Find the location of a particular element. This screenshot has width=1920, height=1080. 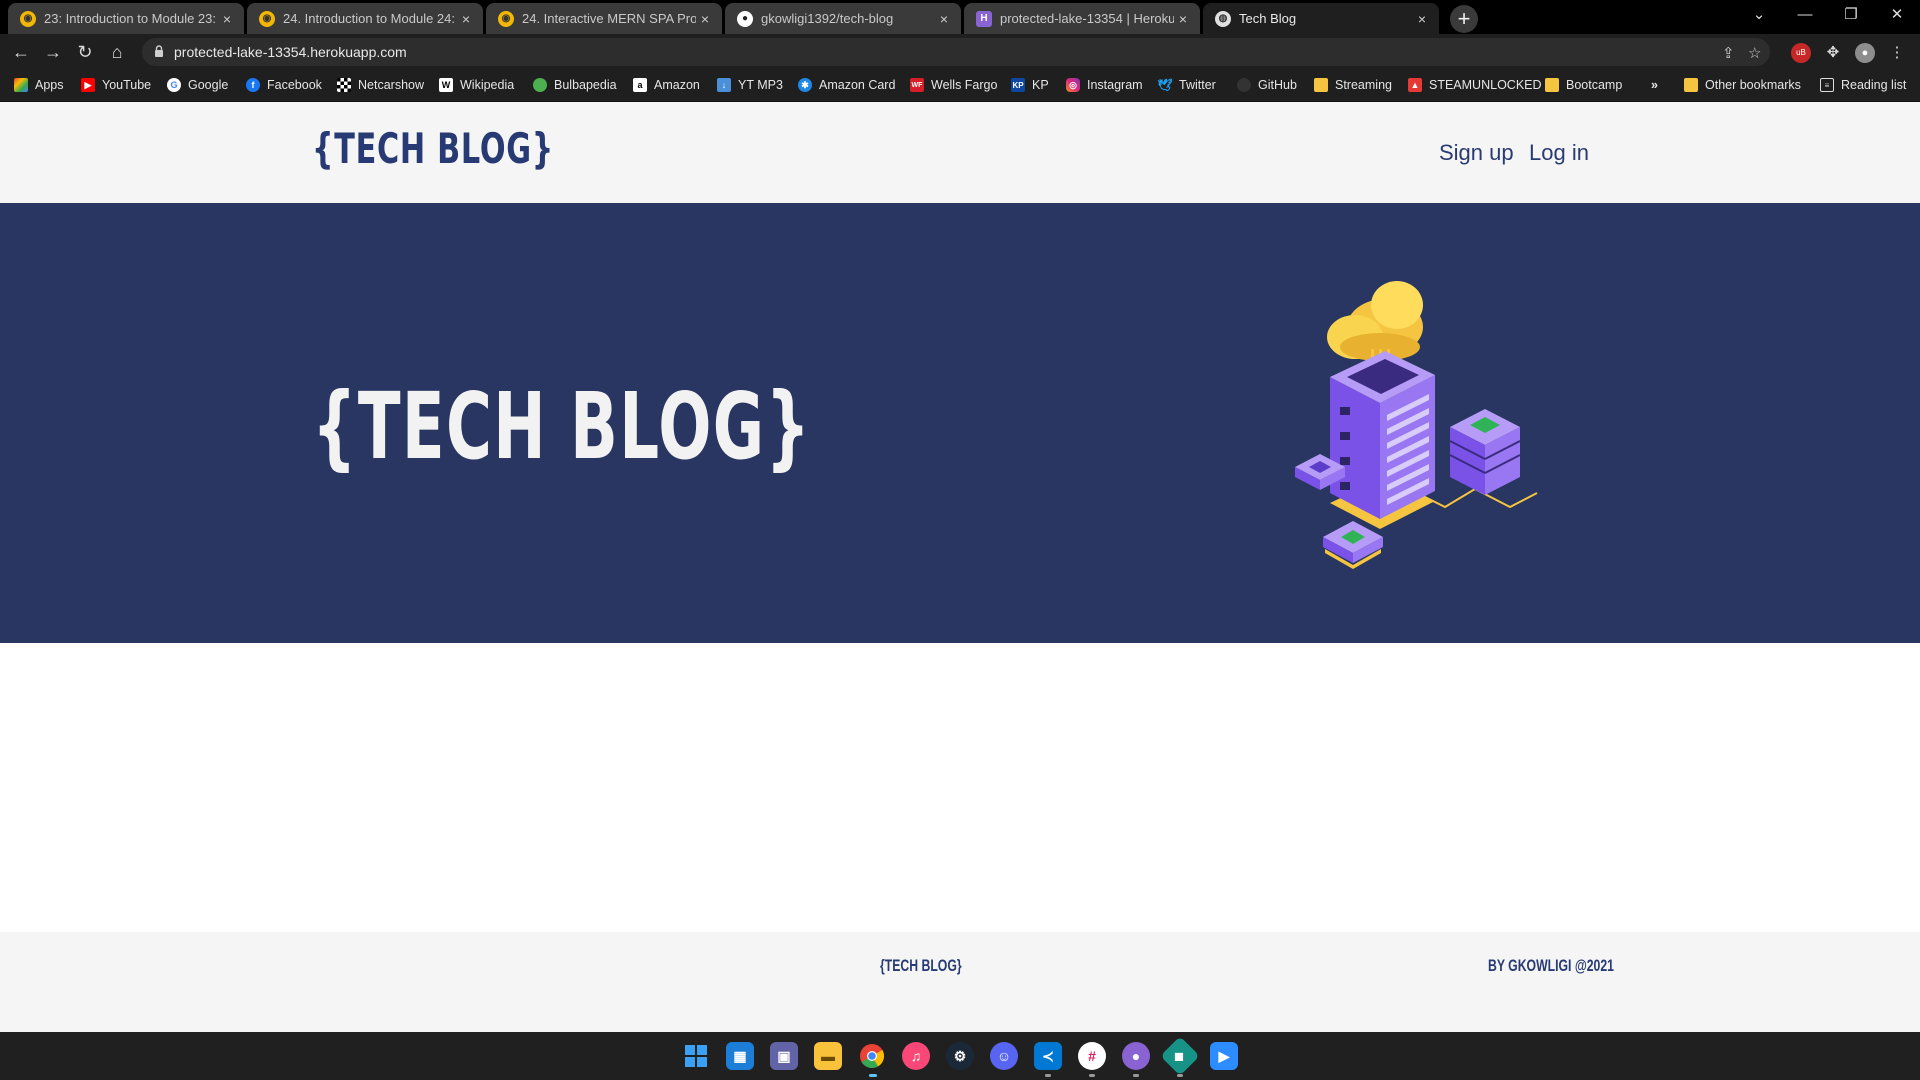

bookmark-label: Facebook is located at coordinates (294, 85).